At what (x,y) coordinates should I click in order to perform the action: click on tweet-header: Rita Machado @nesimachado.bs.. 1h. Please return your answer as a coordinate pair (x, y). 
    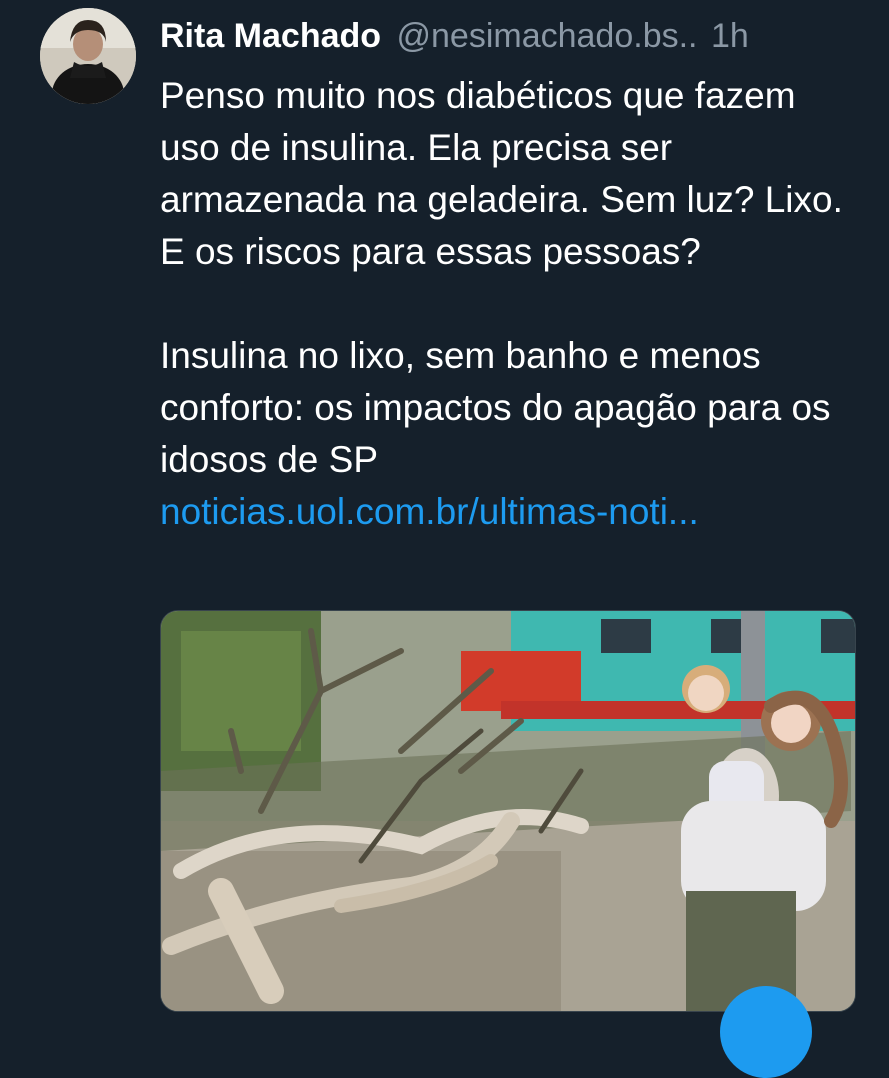
    Looking at the image, I should click on (514, 36).